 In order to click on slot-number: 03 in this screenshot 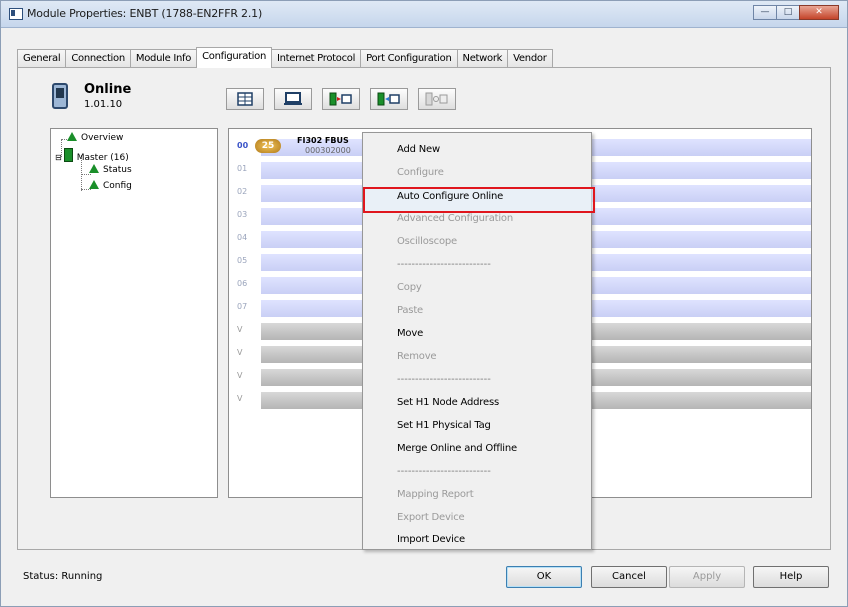, I will do `click(242, 214)`.